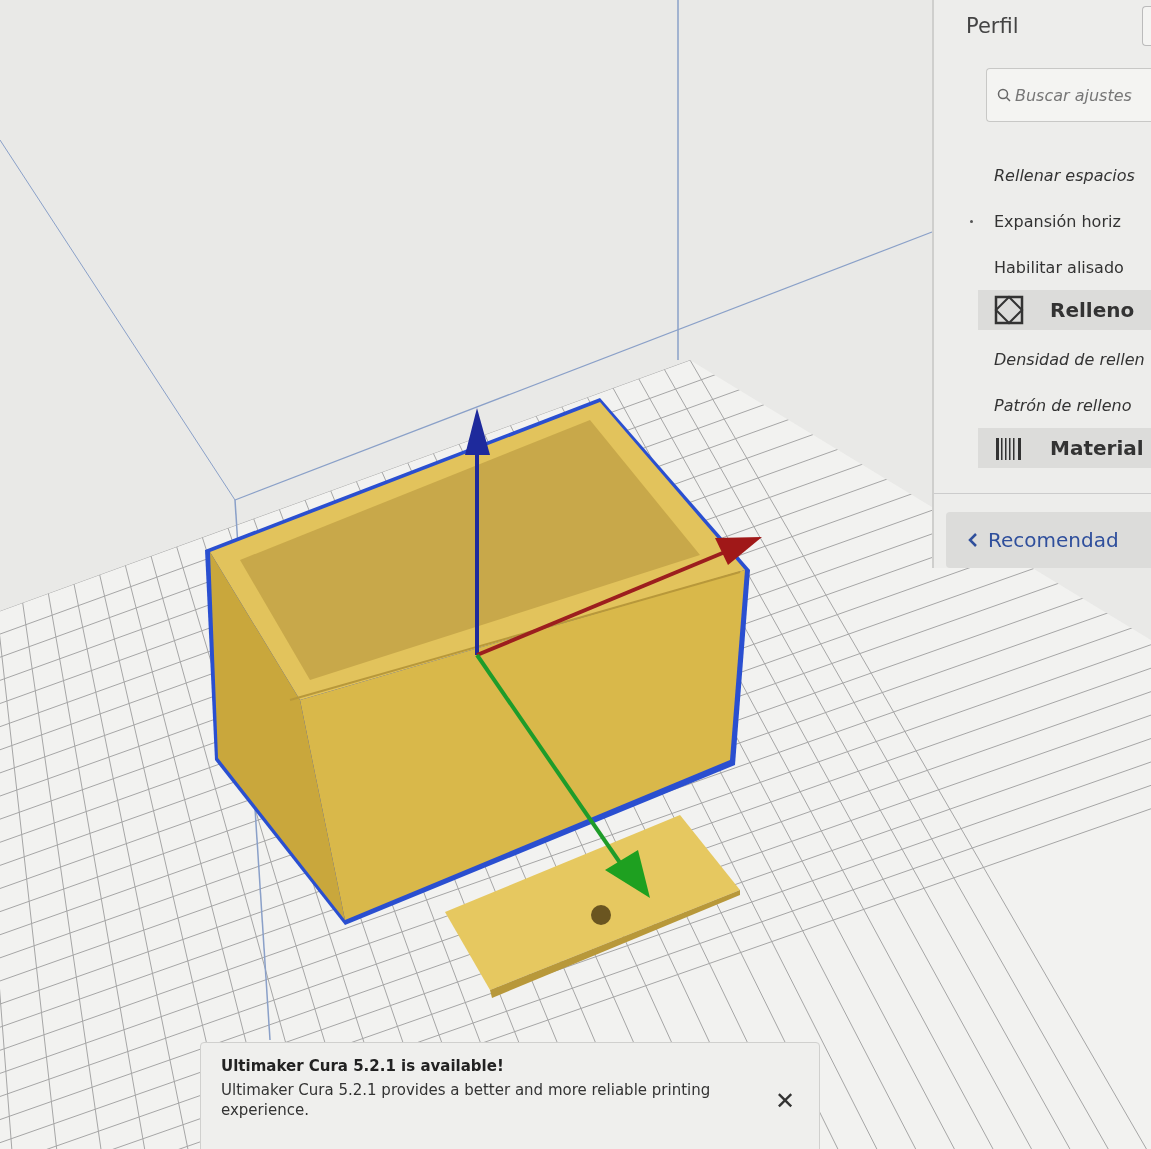 The width and height of the screenshot is (1151, 1149). Describe the element at coordinates (1009, 448) in the screenshot. I see `spool-lines-icon` at that location.